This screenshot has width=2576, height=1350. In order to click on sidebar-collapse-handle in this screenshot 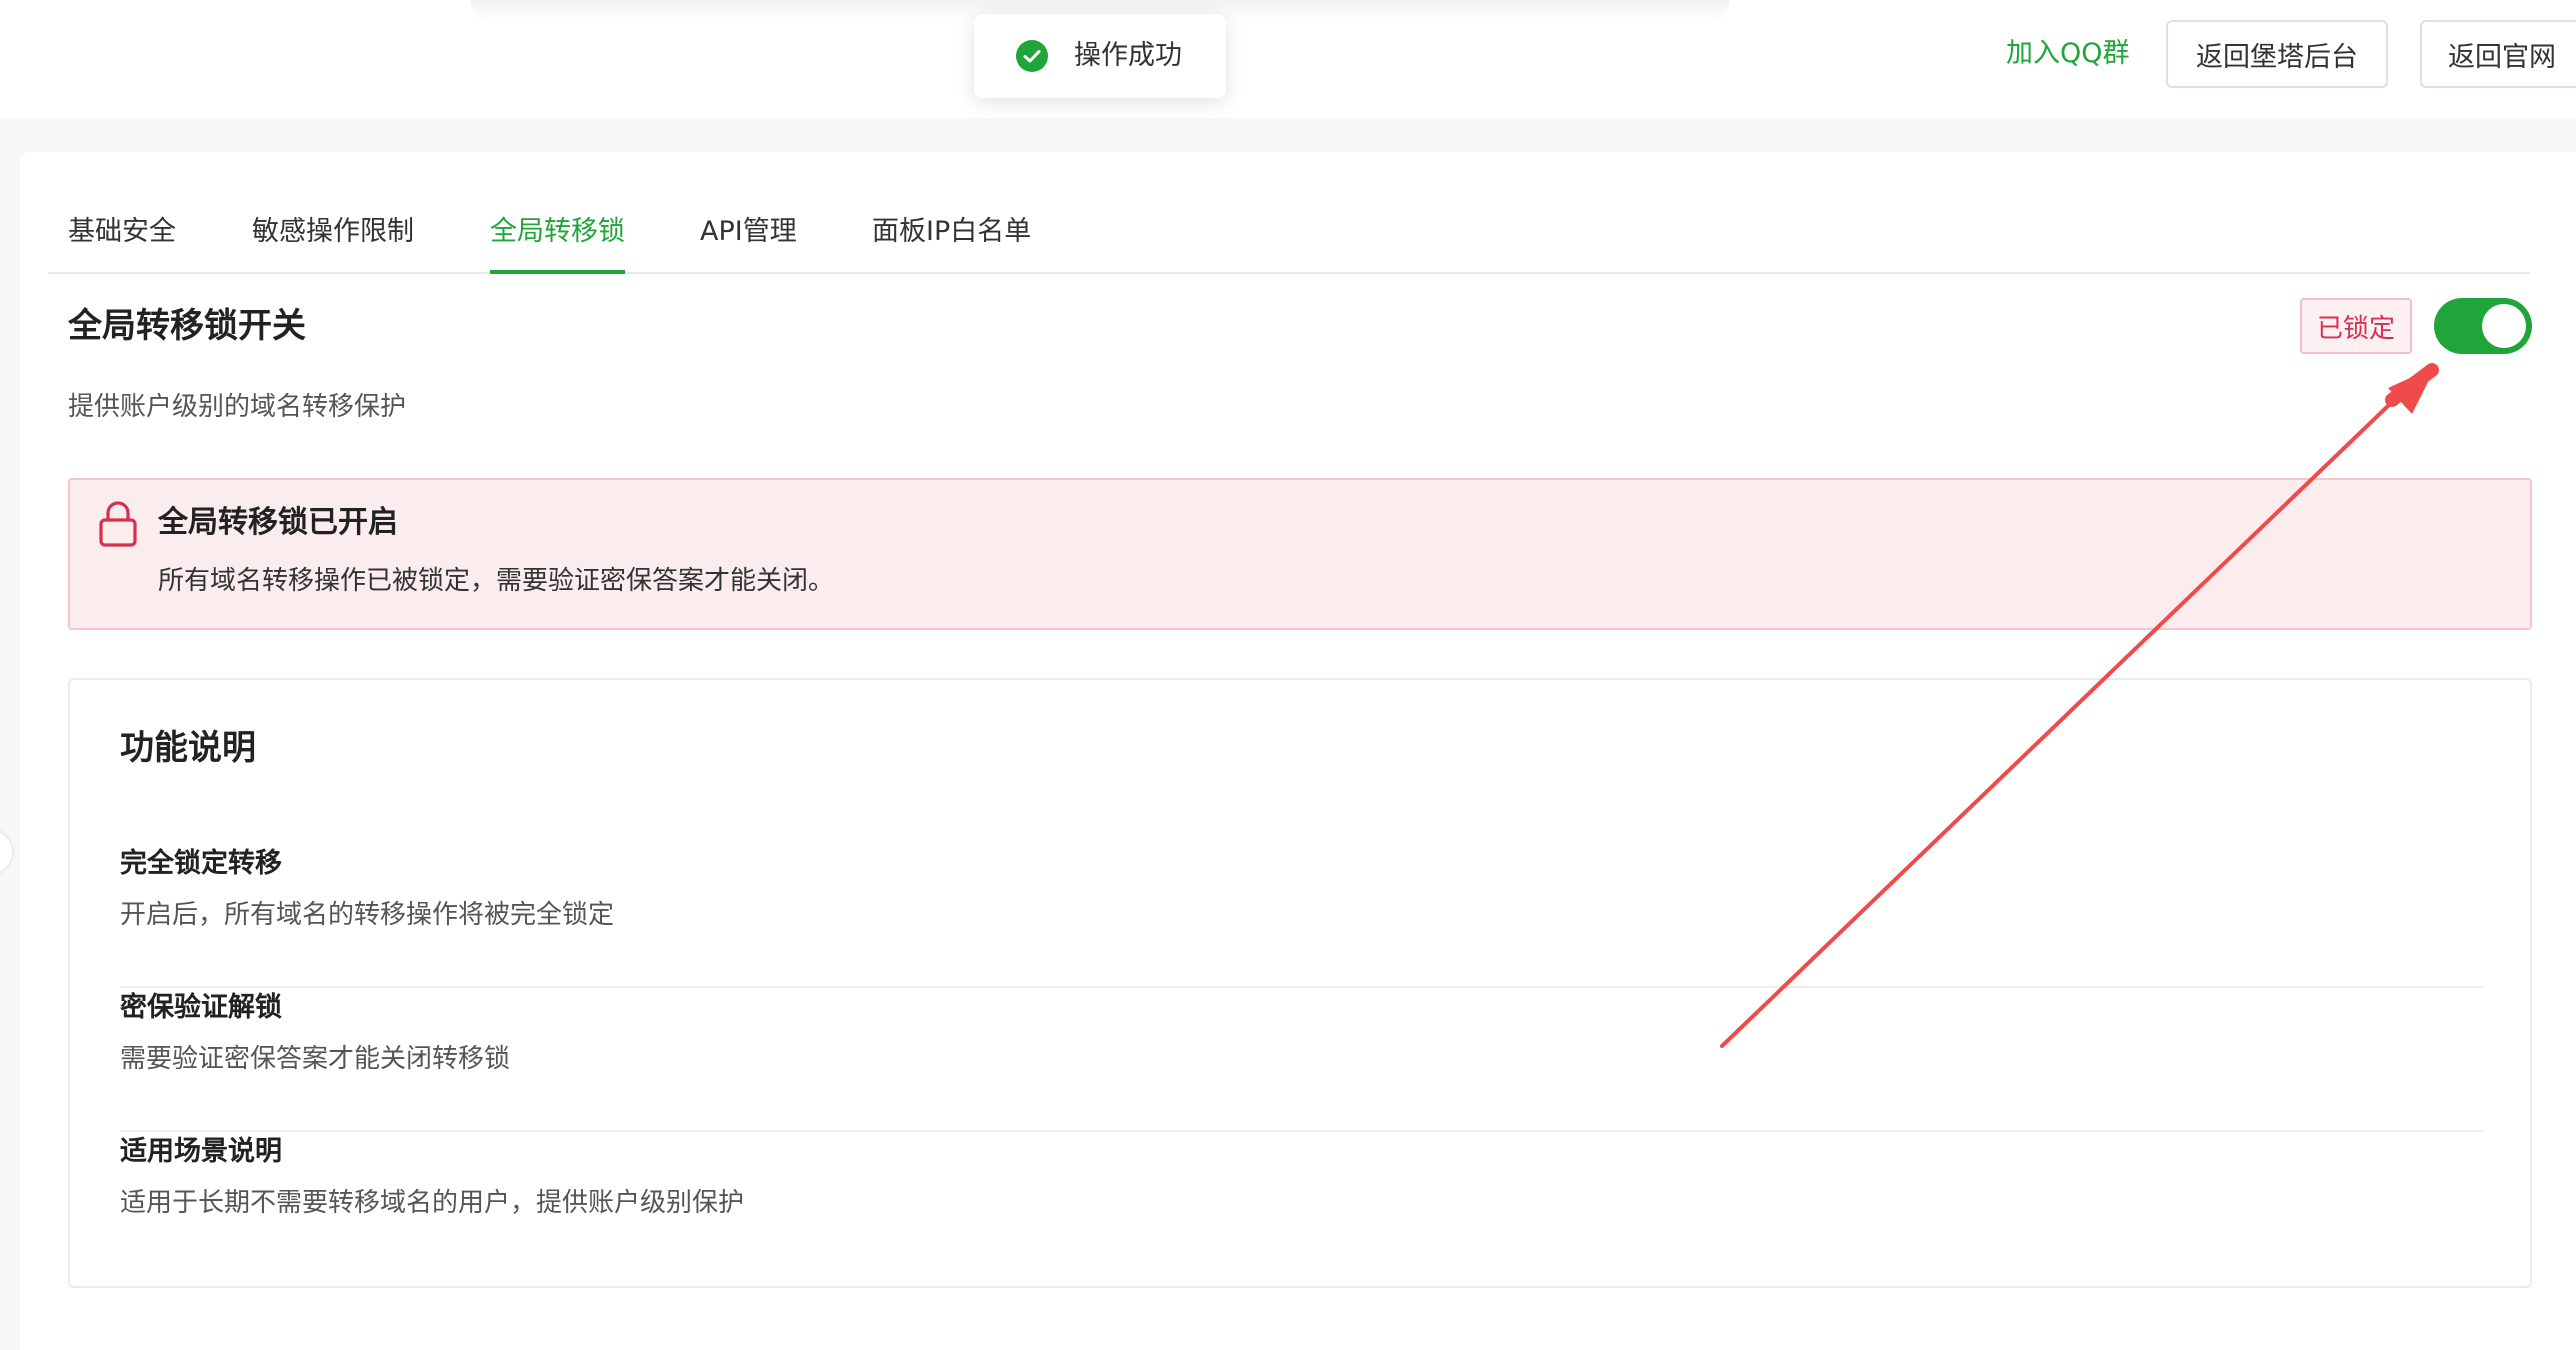, I will do `click(6, 852)`.